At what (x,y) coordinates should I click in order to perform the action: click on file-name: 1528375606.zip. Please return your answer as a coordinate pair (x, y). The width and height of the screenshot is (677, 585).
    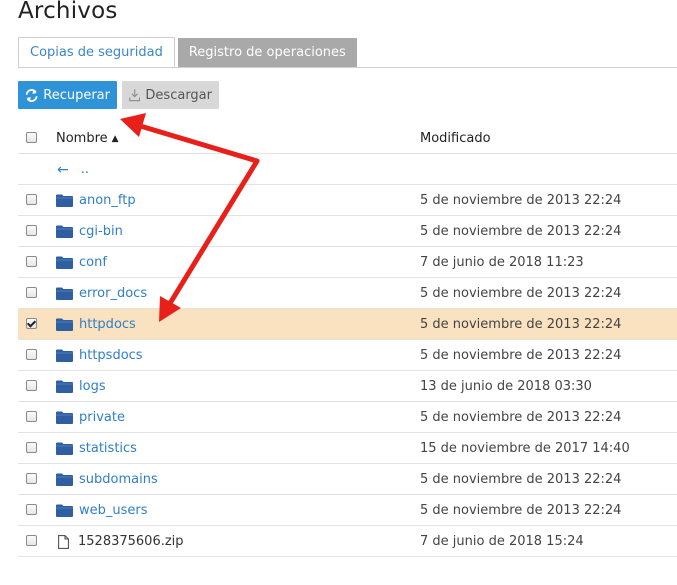
    Looking at the image, I should click on (131, 541).